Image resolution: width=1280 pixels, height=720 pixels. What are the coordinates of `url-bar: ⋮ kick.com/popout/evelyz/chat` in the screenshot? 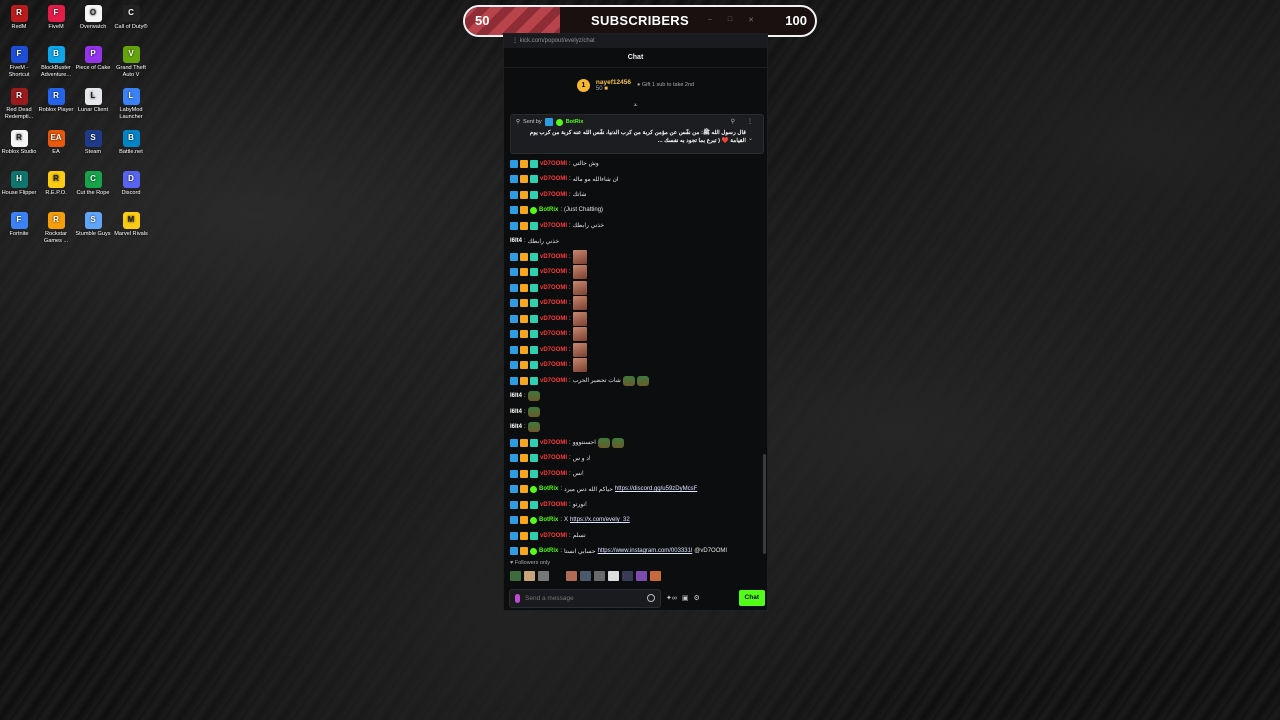 It's located at (635, 41).